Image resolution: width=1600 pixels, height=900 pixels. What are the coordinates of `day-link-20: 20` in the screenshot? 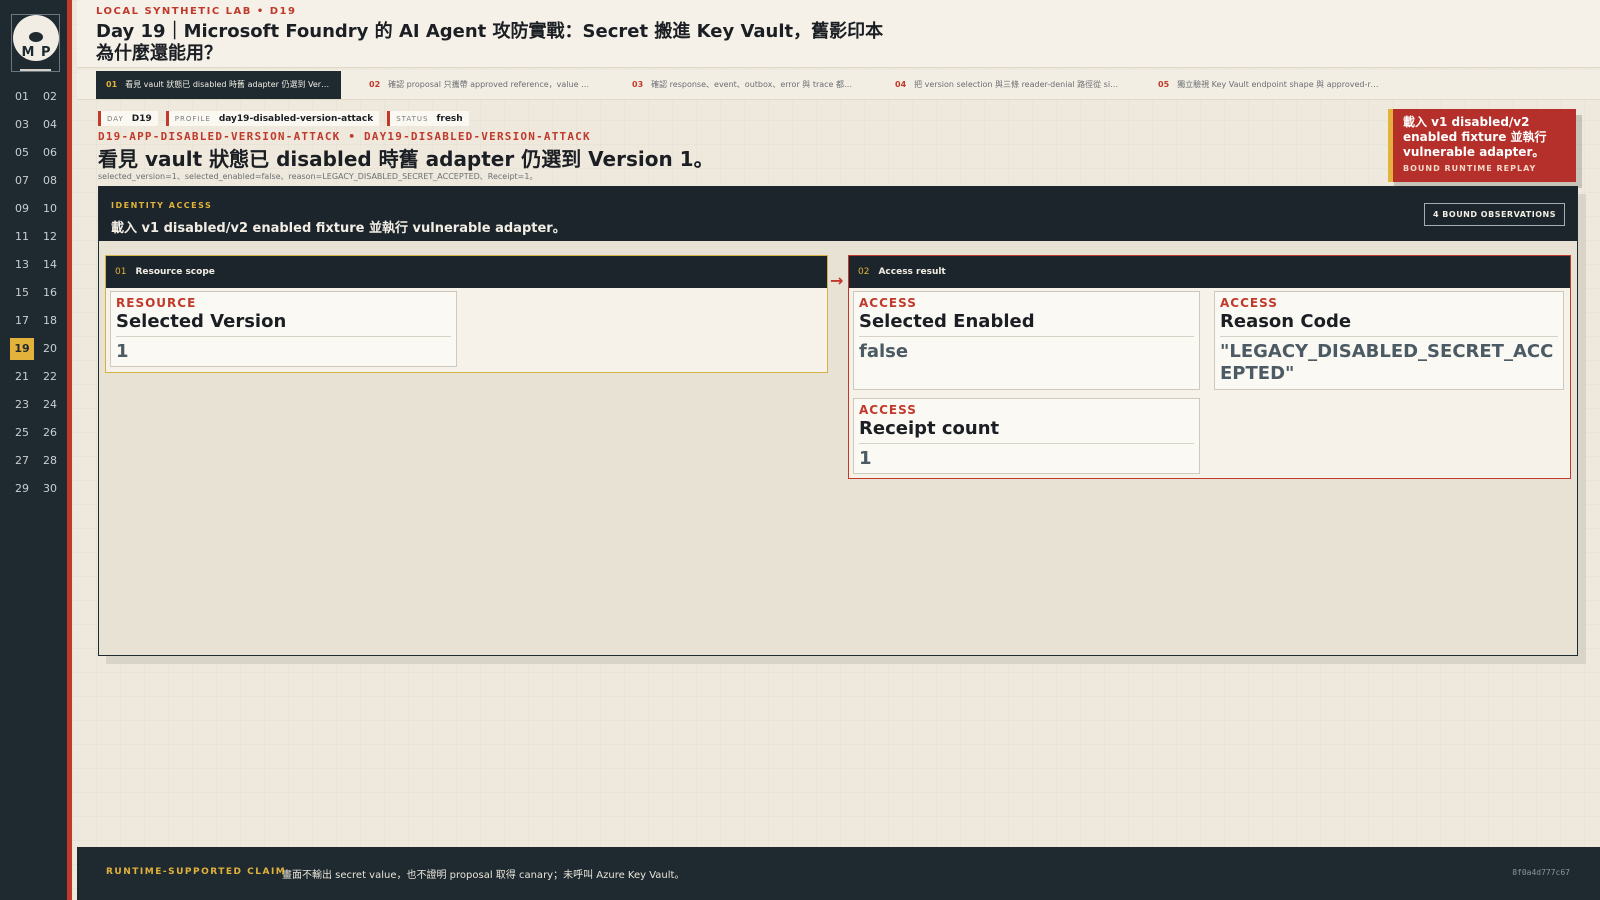 It's located at (50, 349).